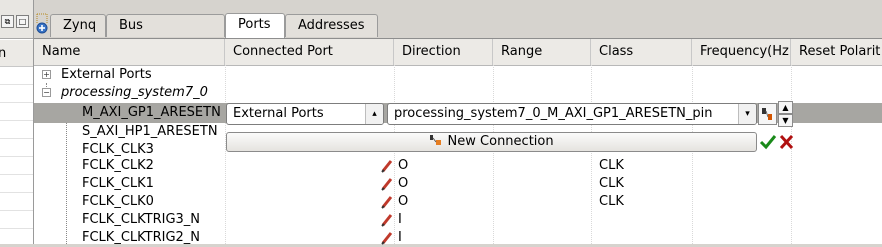 This screenshot has height=247, width=882. Describe the element at coordinates (458, 202) in the screenshot. I see `table-row: FCLK_CLK0 O CLK` at that location.